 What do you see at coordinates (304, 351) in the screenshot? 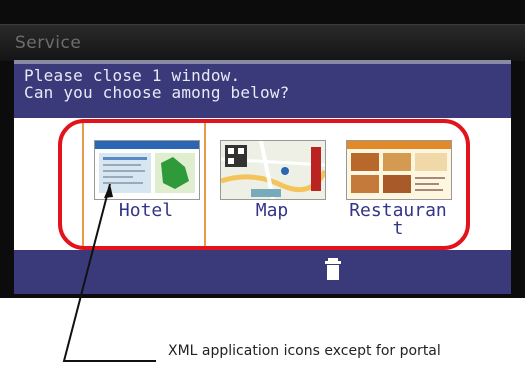
I see `annotation-text: XML application icons except for portal` at bounding box center [304, 351].